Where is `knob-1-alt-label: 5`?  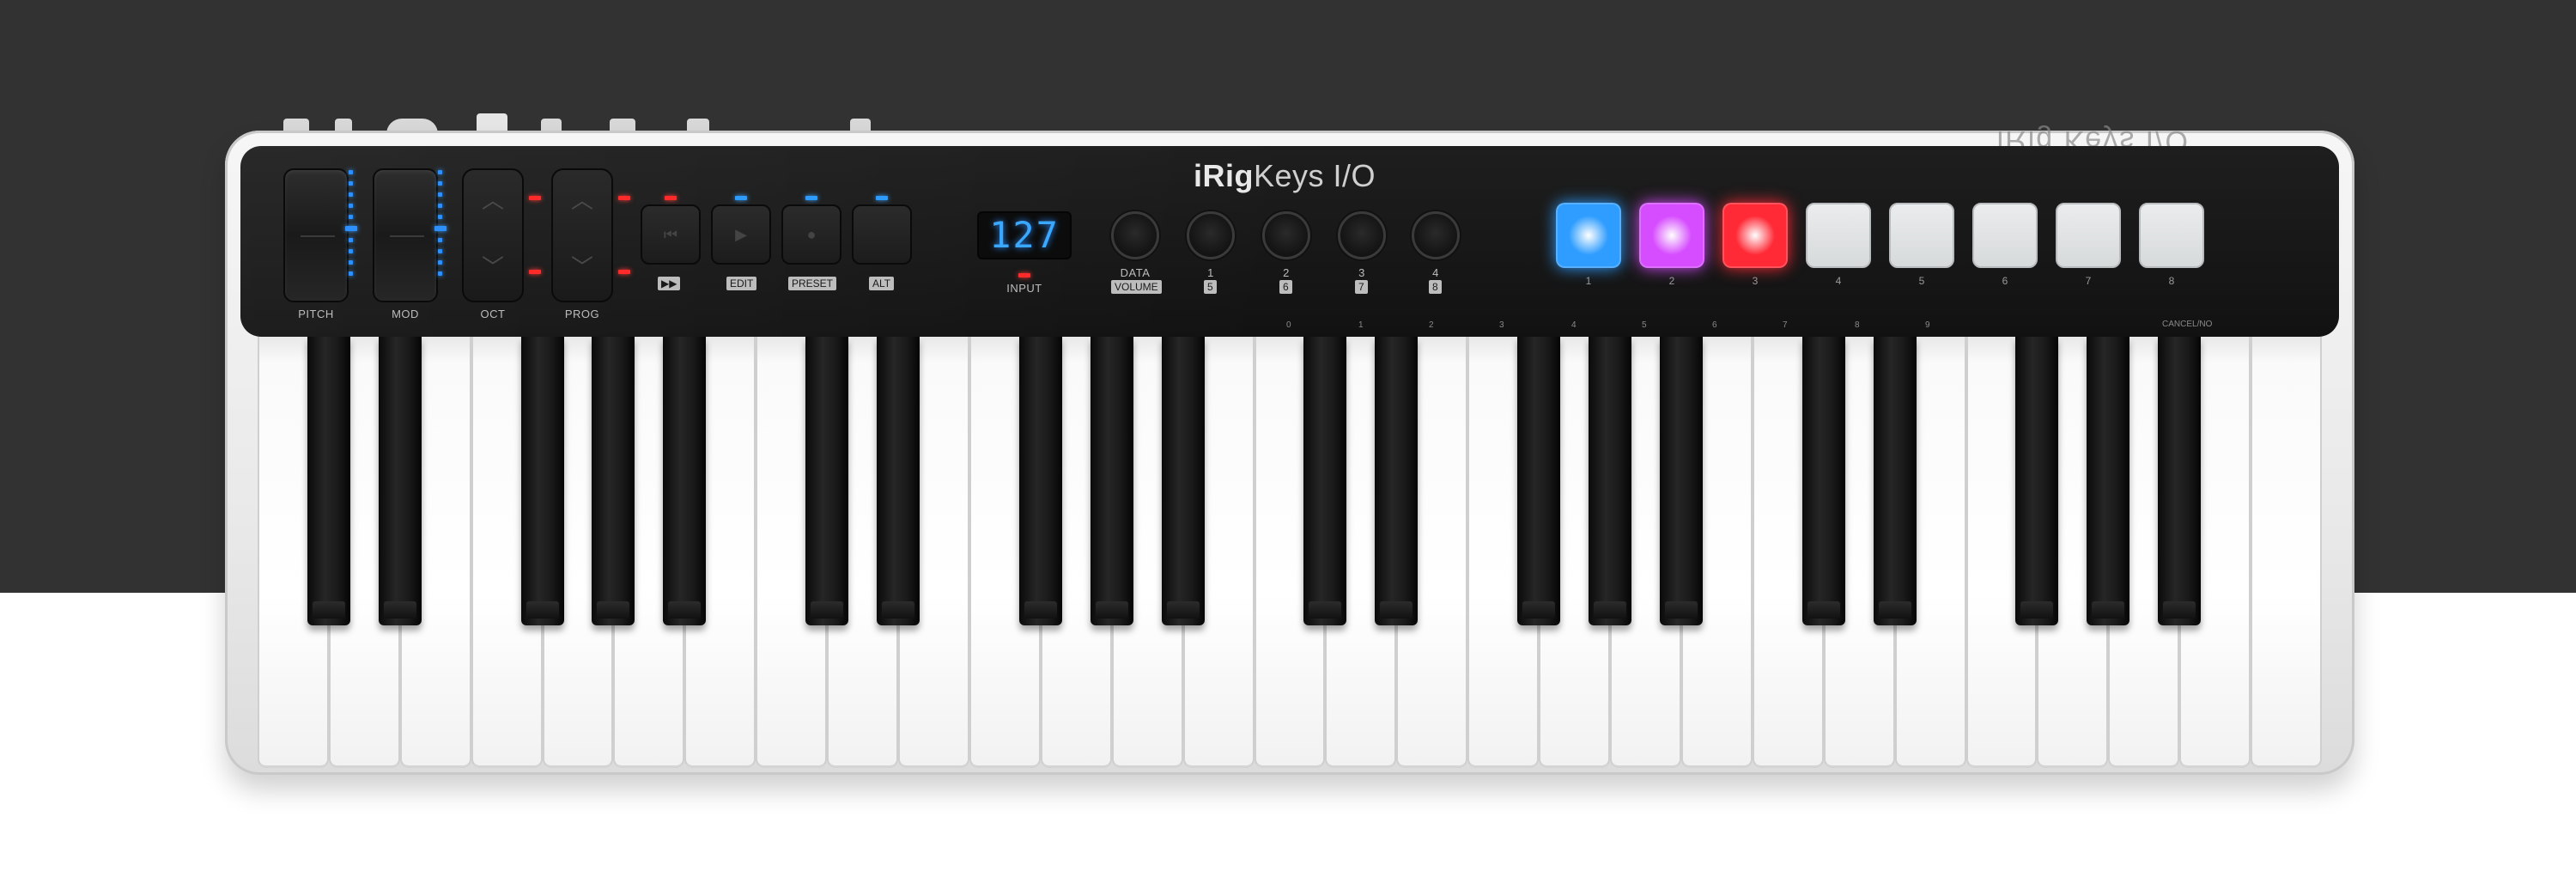 knob-1-alt-label: 5 is located at coordinates (1210, 287).